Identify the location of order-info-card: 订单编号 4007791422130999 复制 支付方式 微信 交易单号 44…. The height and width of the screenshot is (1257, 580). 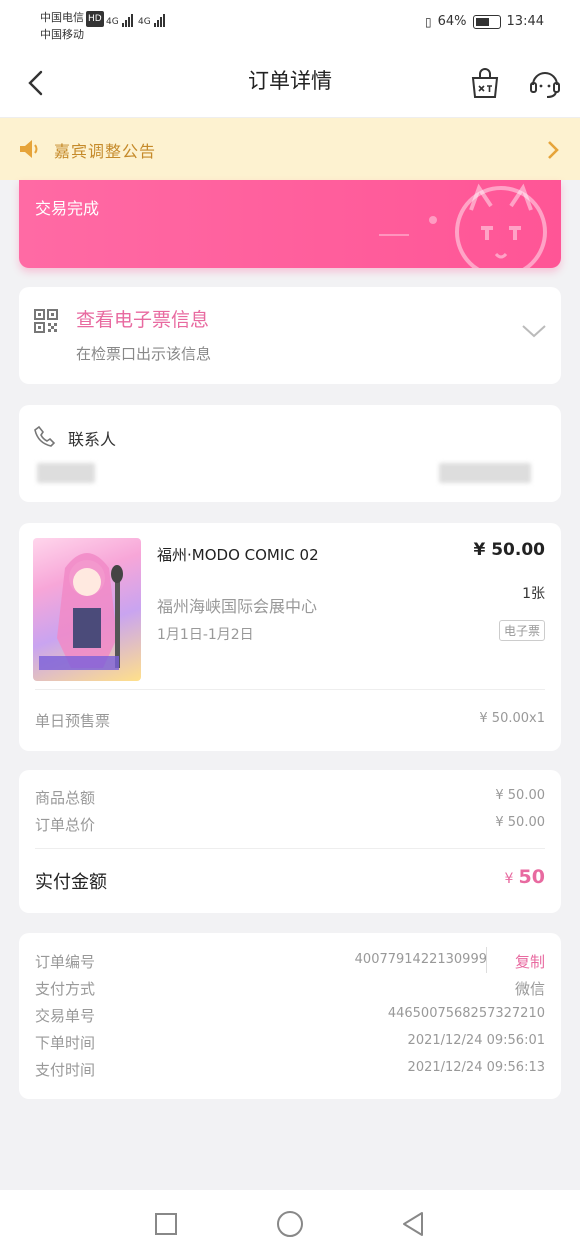
(290, 1016).